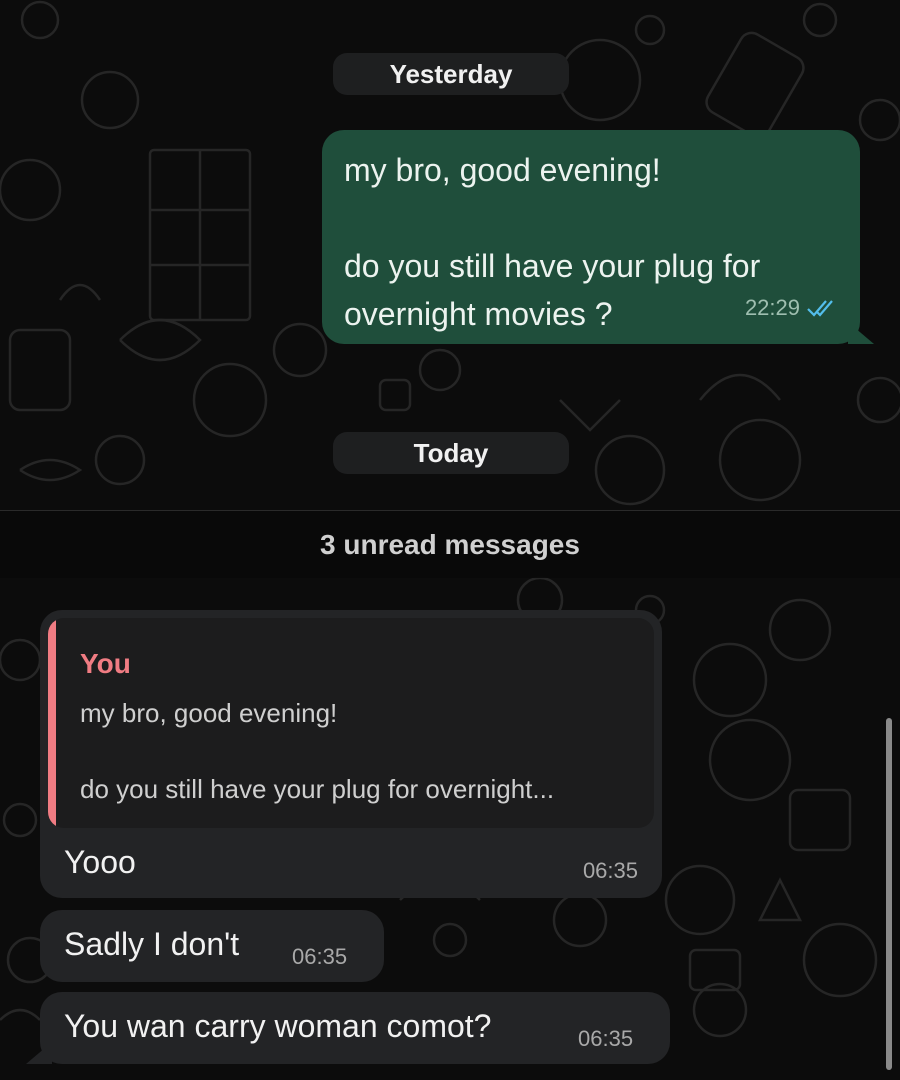  I want to click on incoming-message-bubble: Sadly I don't 06:35, so click(212, 946).